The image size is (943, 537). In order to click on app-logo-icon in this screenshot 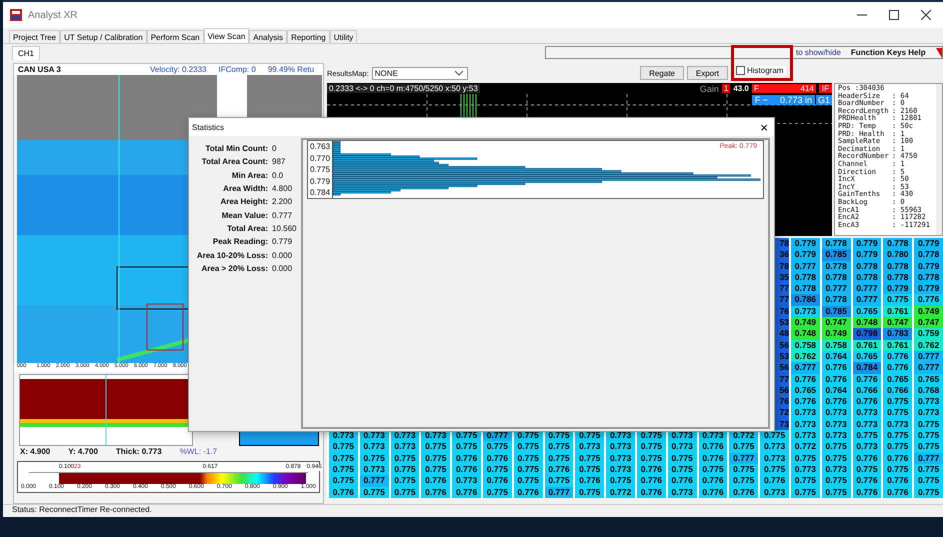, I will do `click(16, 15)`.